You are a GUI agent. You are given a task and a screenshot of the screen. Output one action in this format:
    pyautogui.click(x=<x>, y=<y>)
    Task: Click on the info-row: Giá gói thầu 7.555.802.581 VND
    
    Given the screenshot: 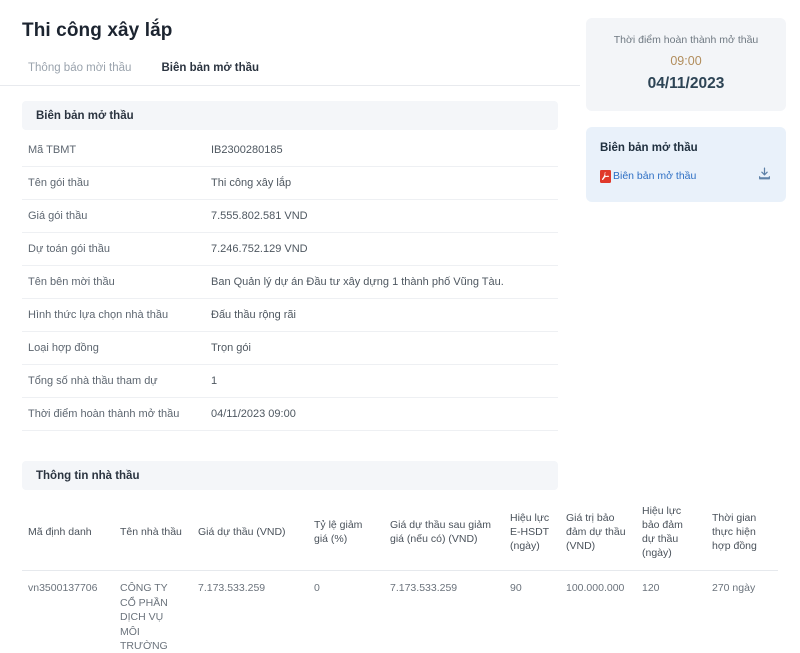 What is the action you would take?
    pyautogui.click(x=290, y=216)
    